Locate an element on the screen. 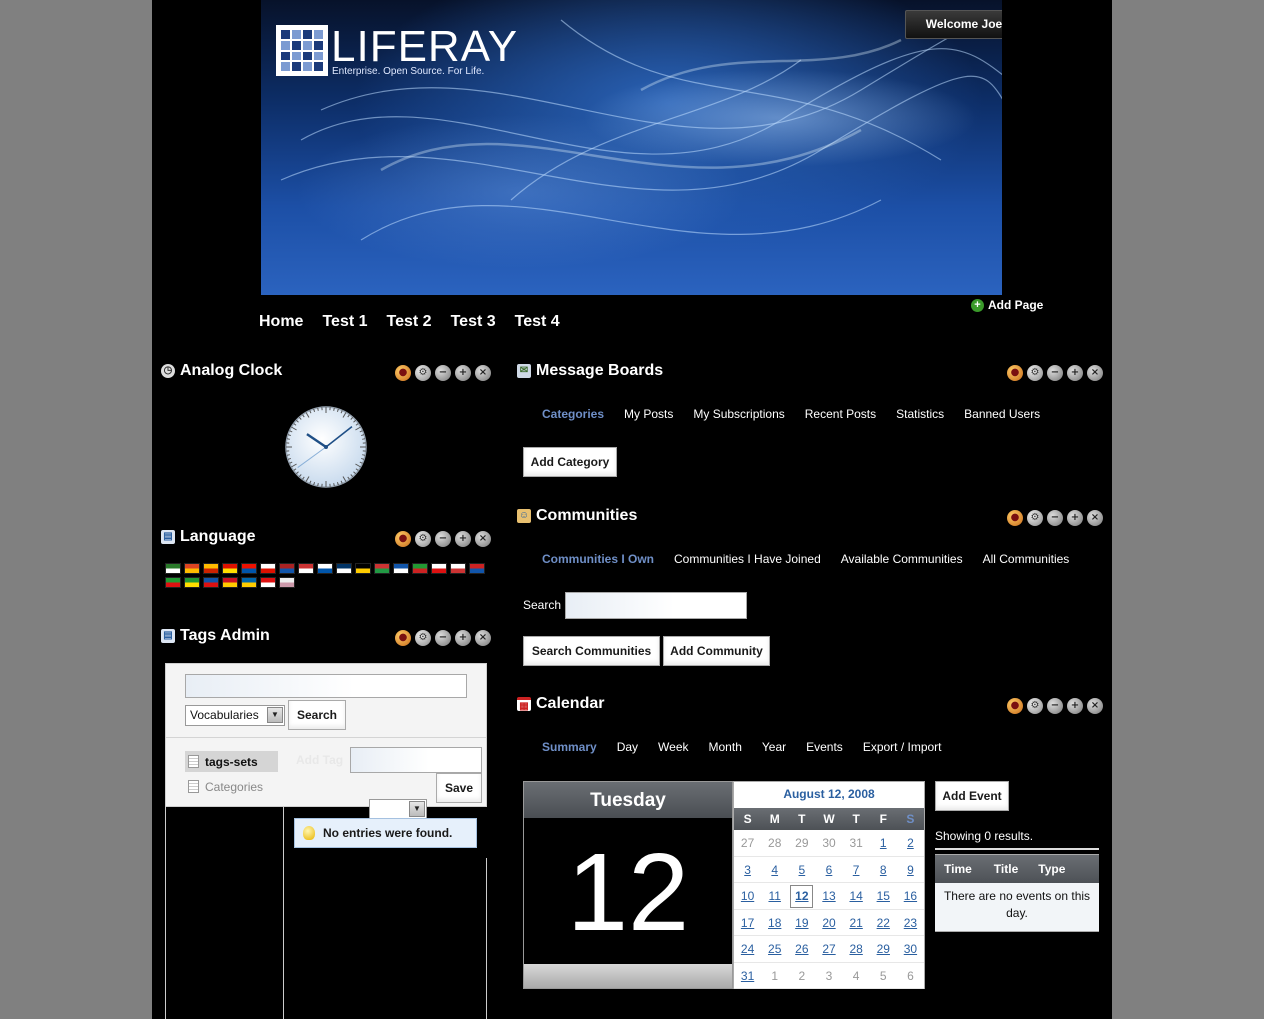  calendar-day-link: 26 is located at coordinates (802, 949).